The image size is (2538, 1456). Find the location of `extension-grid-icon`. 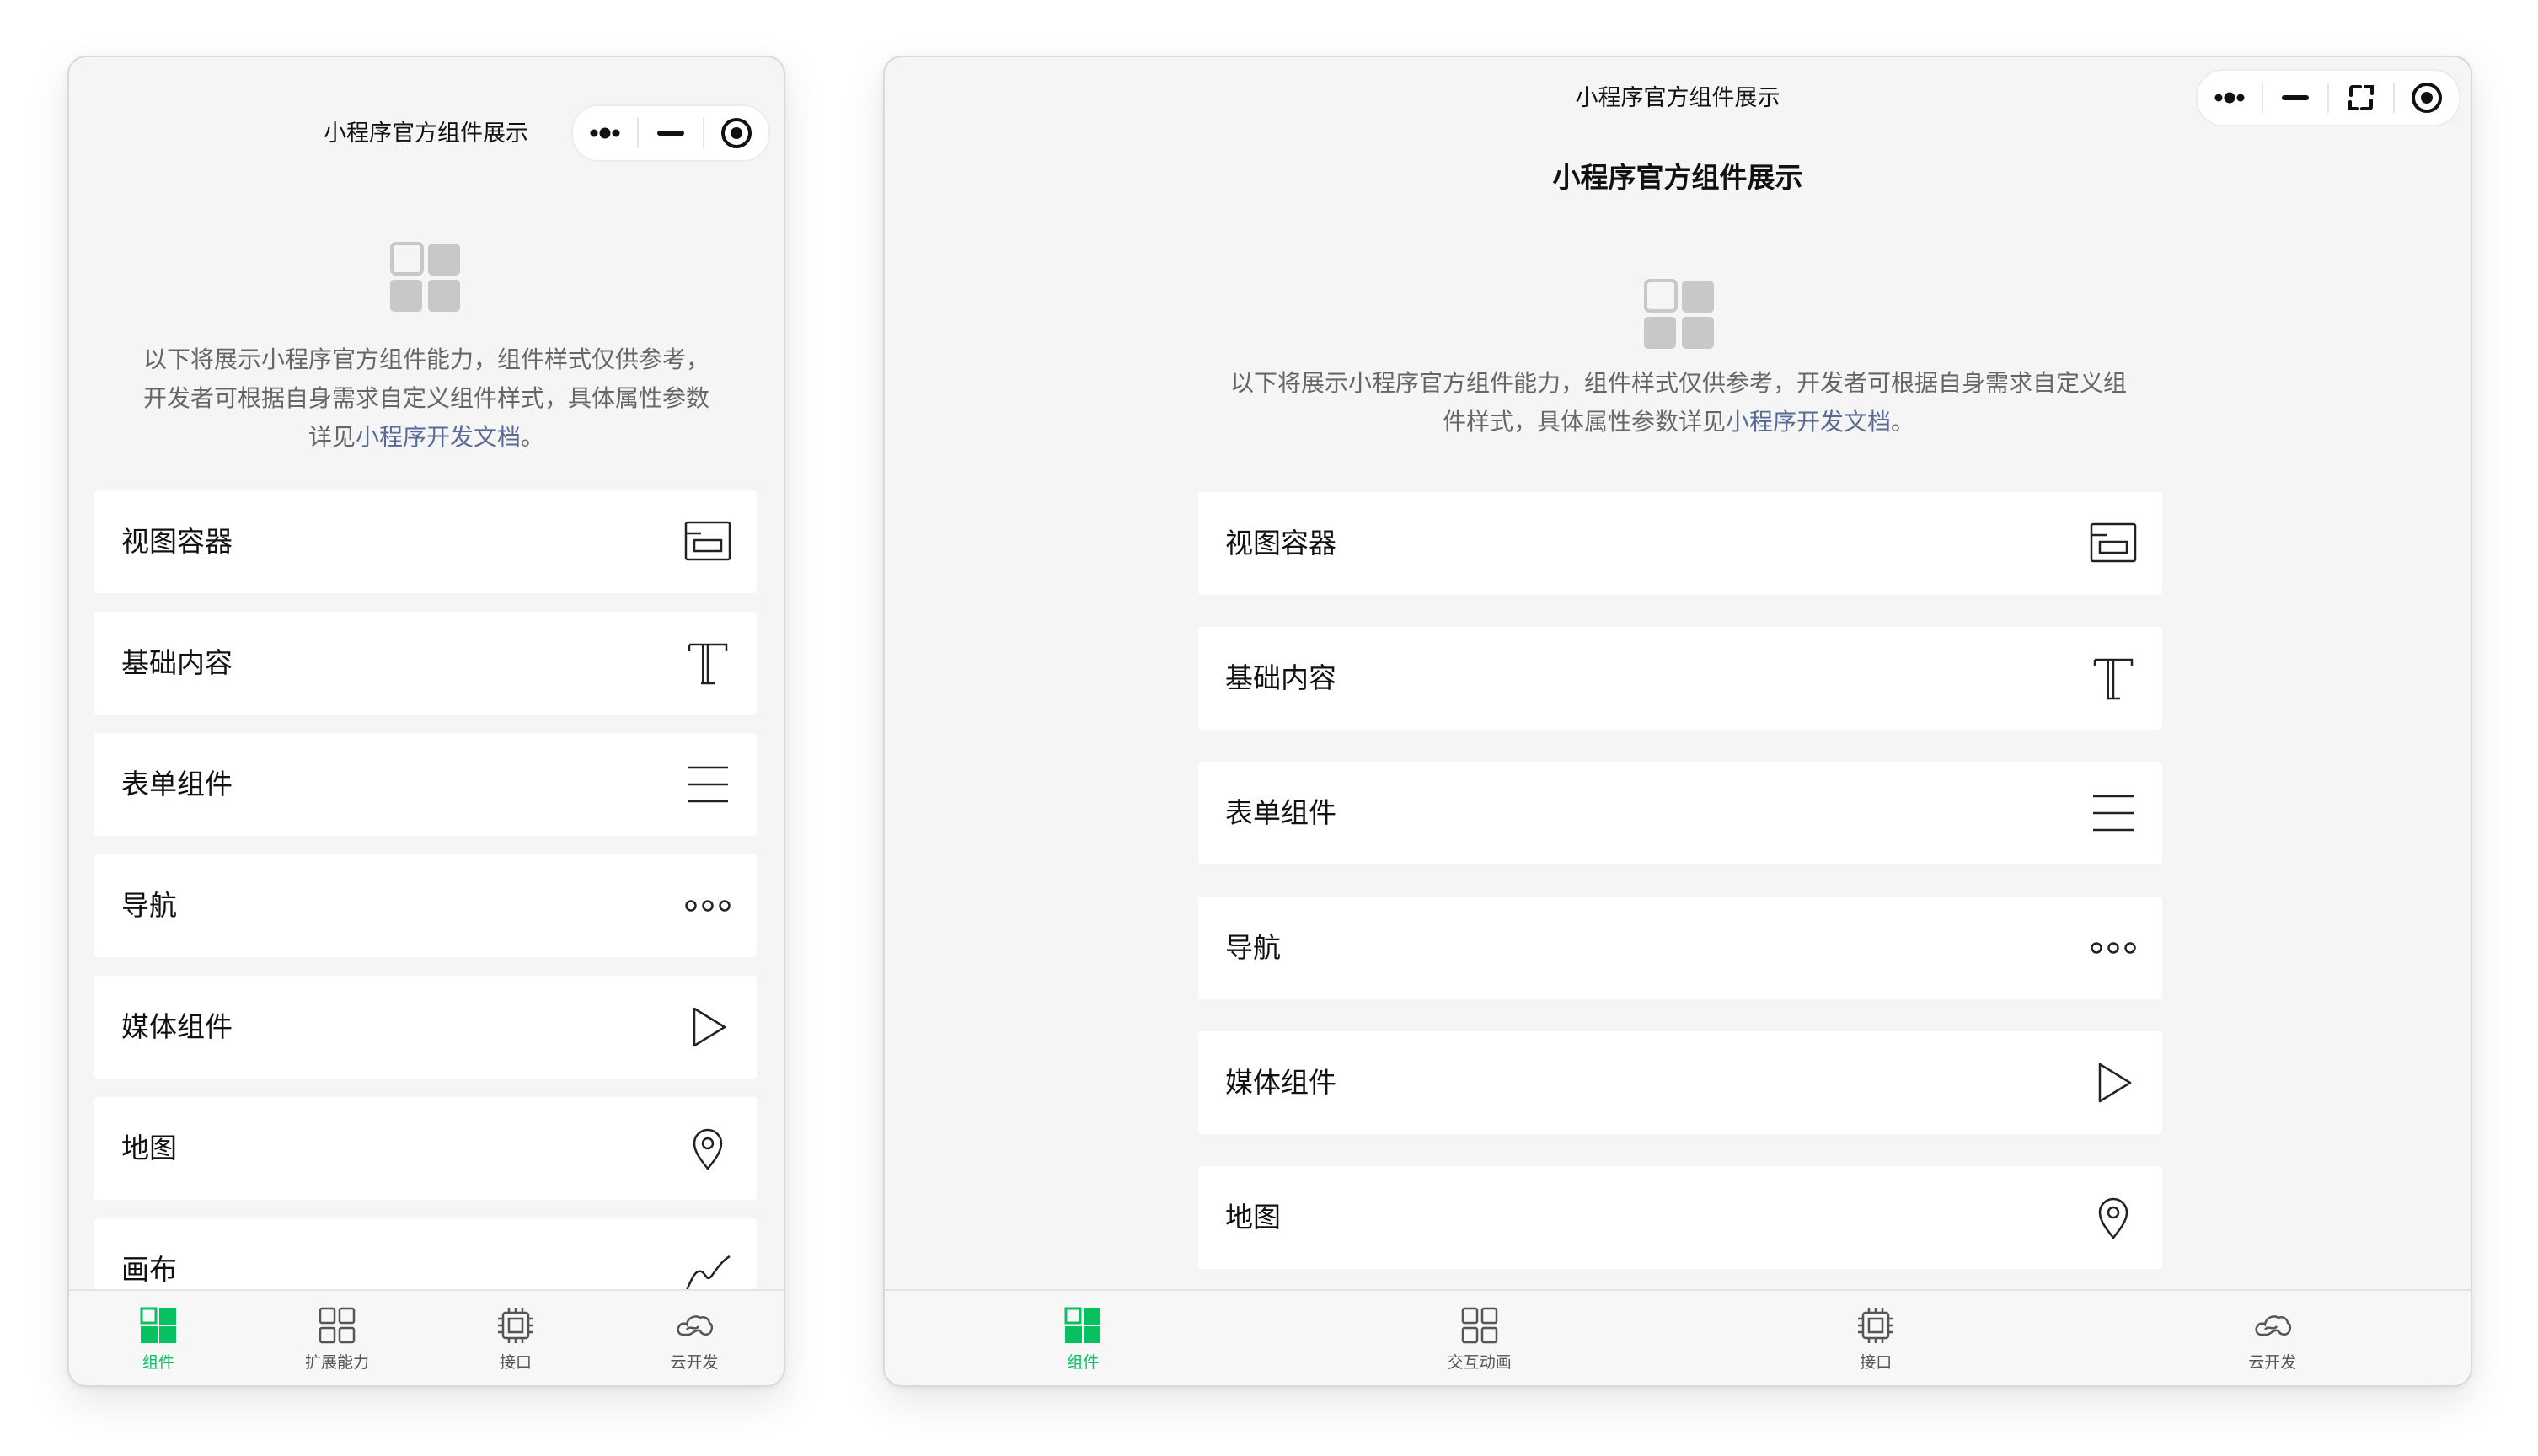

extension-grid-icon is located at coordinates (337, 1325).